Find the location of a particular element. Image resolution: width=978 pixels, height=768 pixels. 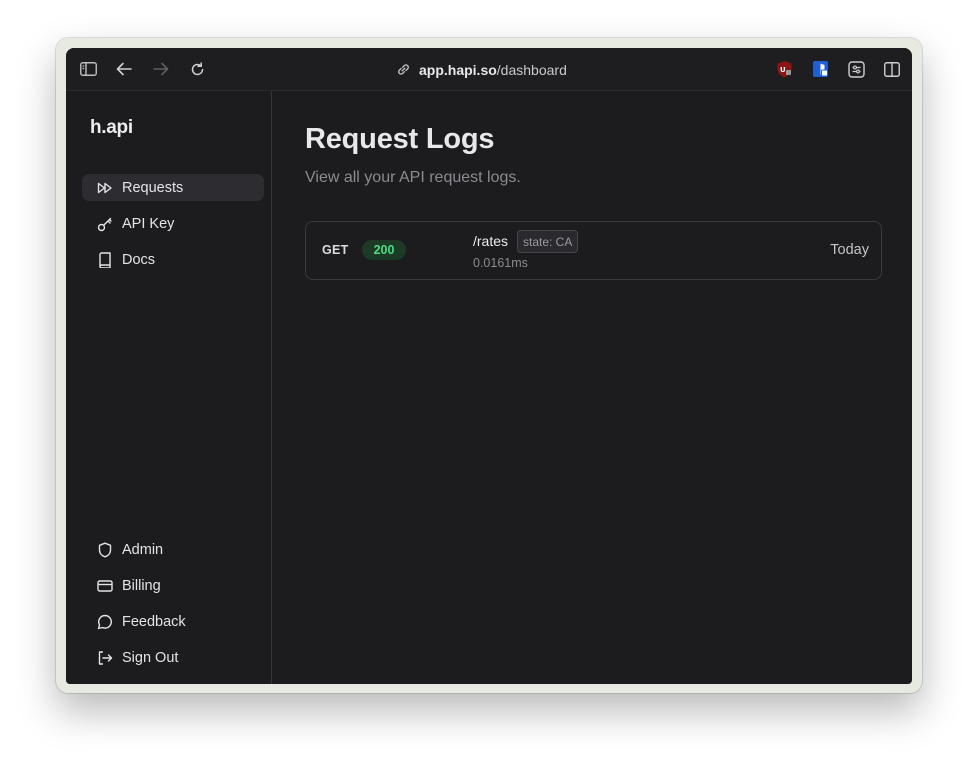

url-path: /dashboard is located at coordinates (531, 69).